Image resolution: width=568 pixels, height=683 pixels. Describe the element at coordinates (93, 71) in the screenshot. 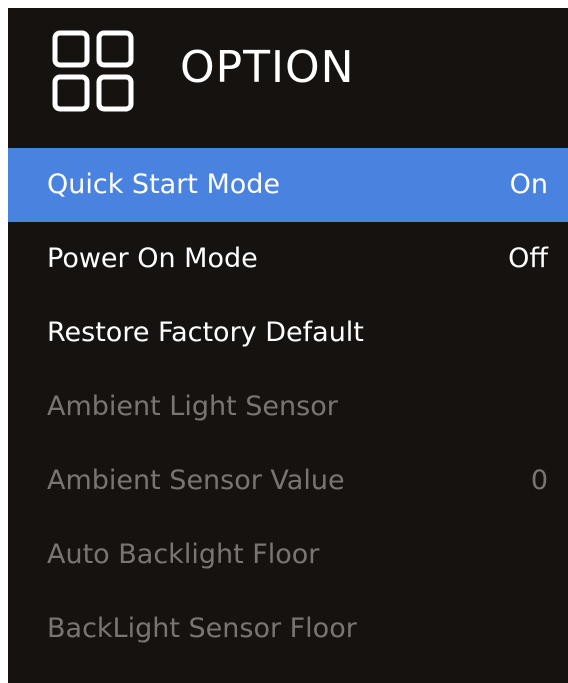

I see `grid-icon` at that location.